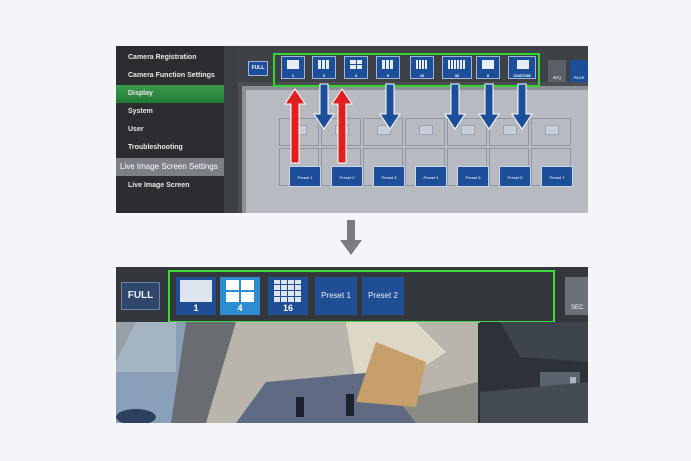 This screenshot has width=691, height=461. What do you see at coordinates (140, 296) in the screenshot?
I see `full-button: FULL` at bounding box center [140, 296].